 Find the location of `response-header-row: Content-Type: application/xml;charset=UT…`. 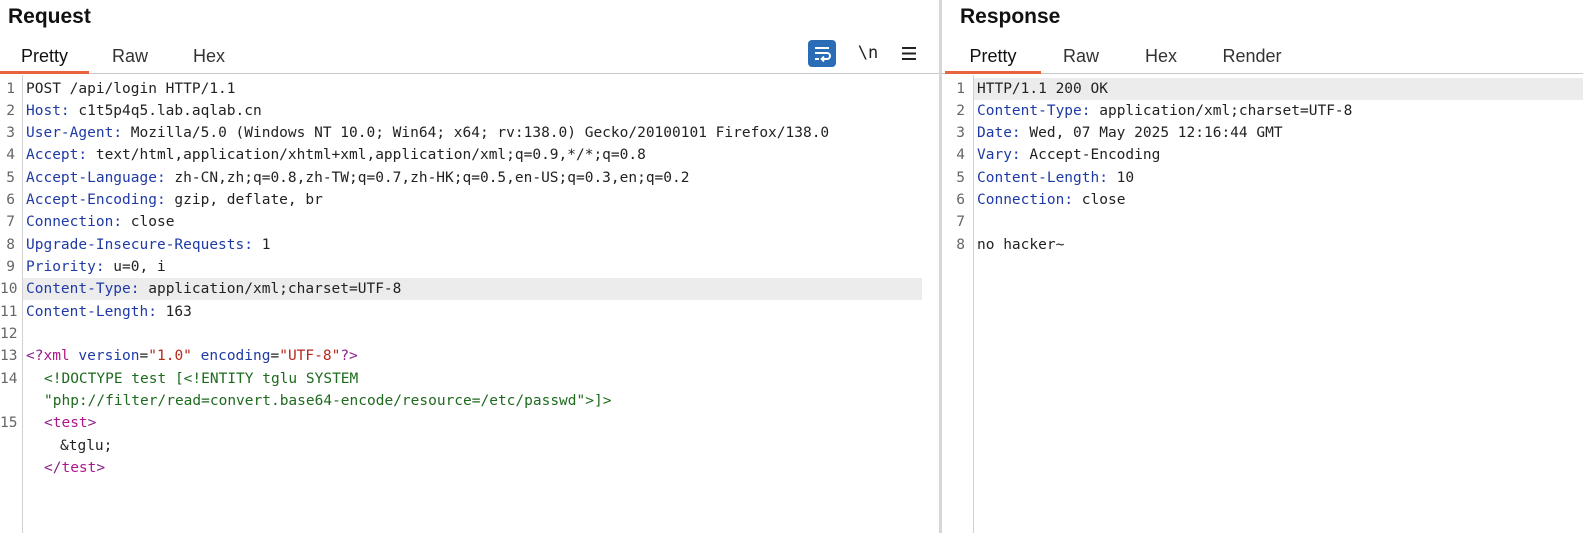

response-header-row: Content-Type: application/xml;charset=UT… is located at coordinates (1165, 111).